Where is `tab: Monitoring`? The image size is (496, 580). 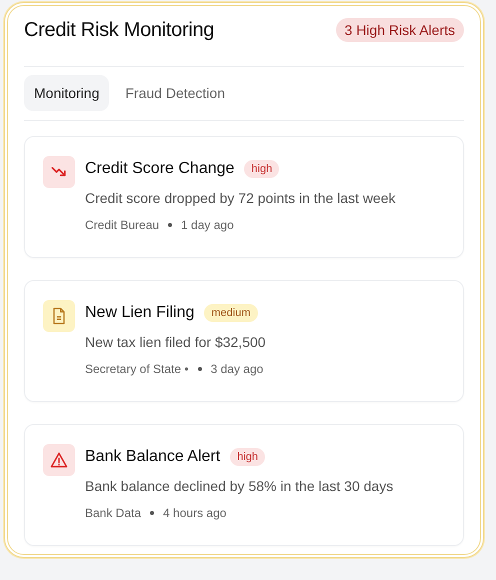
tab: Monitoring is located at coordinates (67, 93).